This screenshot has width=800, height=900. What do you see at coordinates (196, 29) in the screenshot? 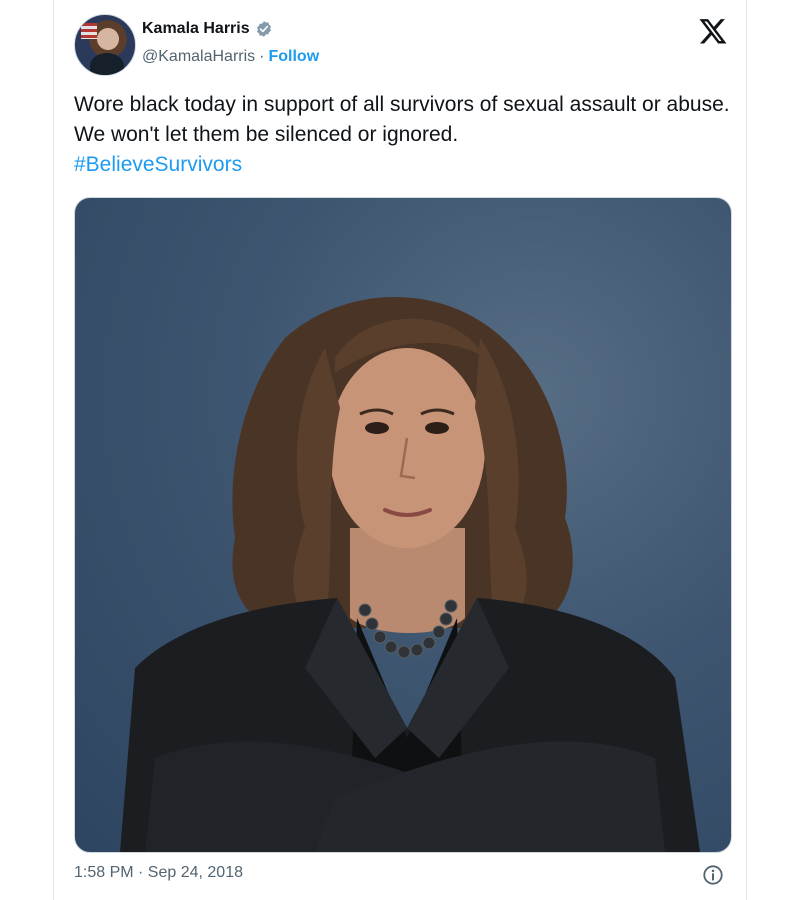
I see `author-display-name: Kamala Harris` at bounding box center [196, 29].